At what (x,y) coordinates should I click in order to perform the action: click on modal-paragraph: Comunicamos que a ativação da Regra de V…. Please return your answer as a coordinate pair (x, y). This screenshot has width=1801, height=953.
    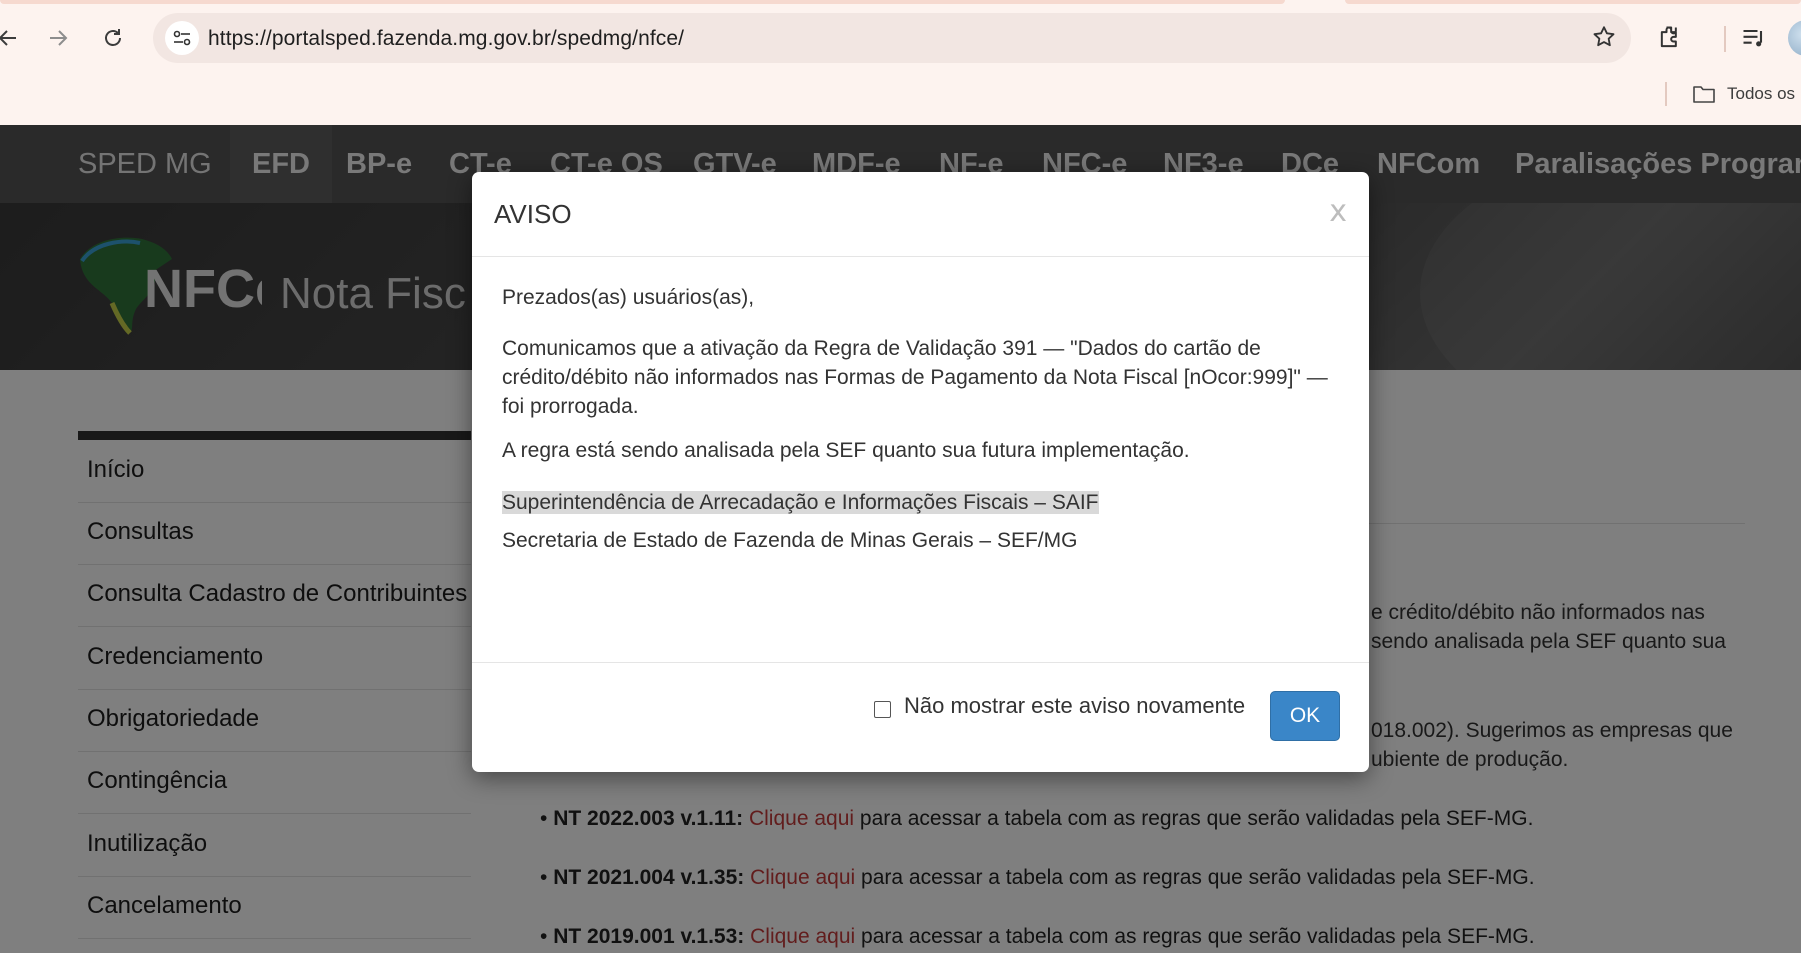
    Looking at the image, I should click on (915, 377).